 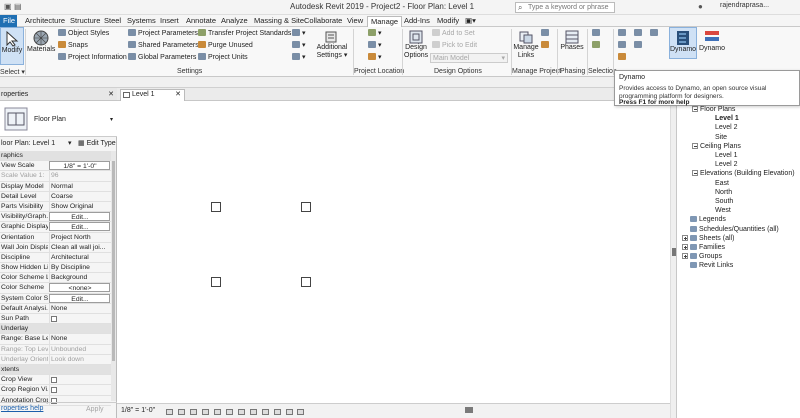 I want to click on close-tab-icon: ✕, so click(x=178, y=95).